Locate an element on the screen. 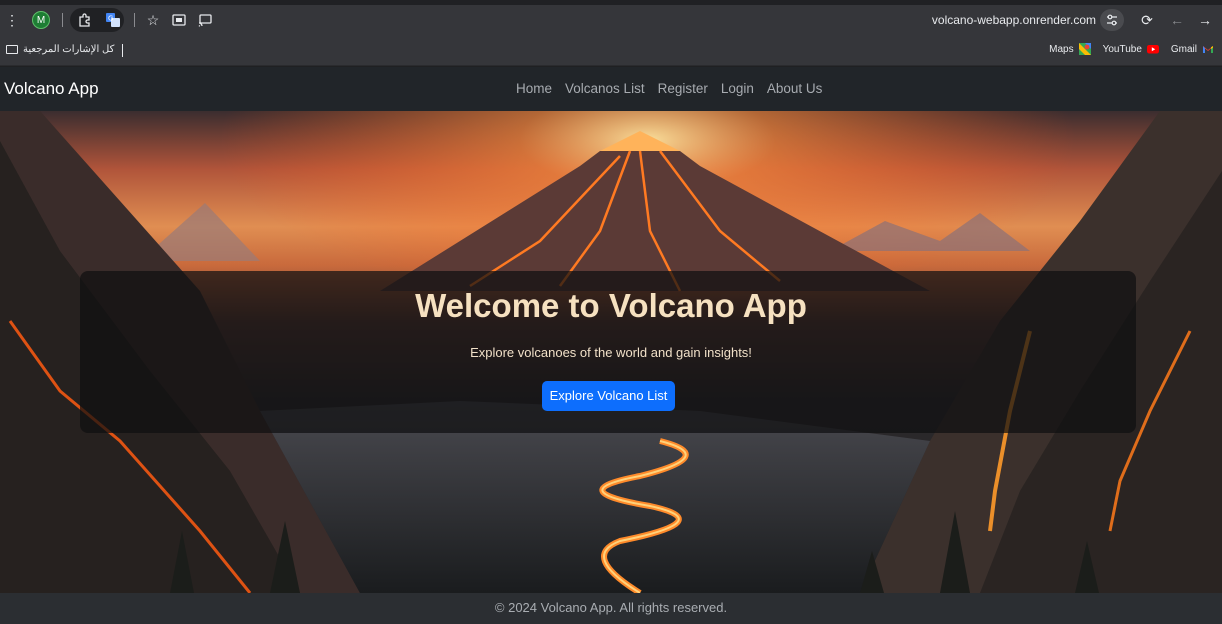  cast-icon is located at coordinates (205, 20).